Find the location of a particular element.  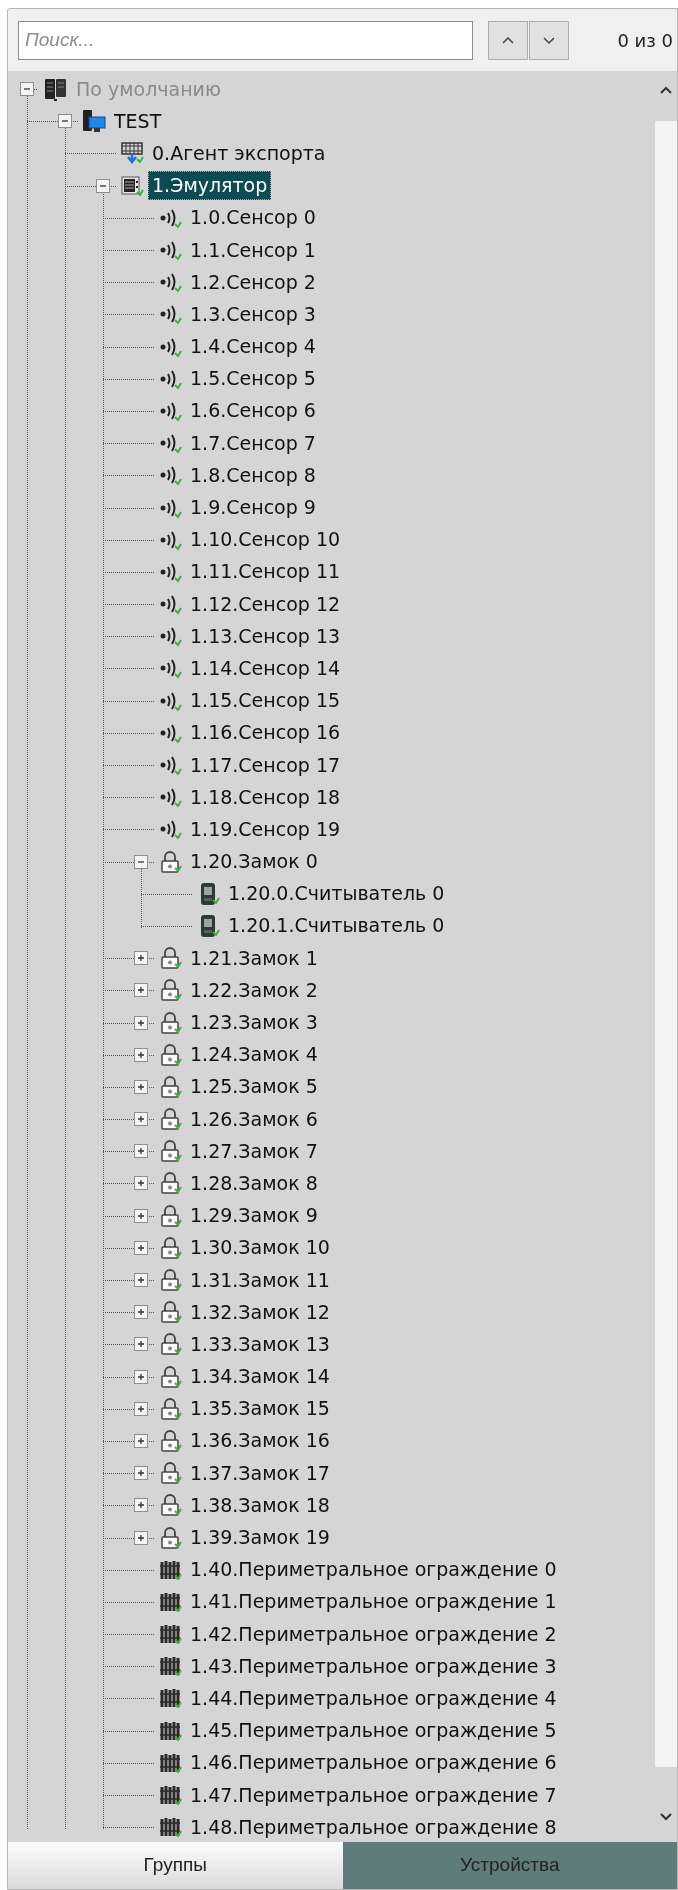

tab: Устройства is located at coordinates (509, 1865).